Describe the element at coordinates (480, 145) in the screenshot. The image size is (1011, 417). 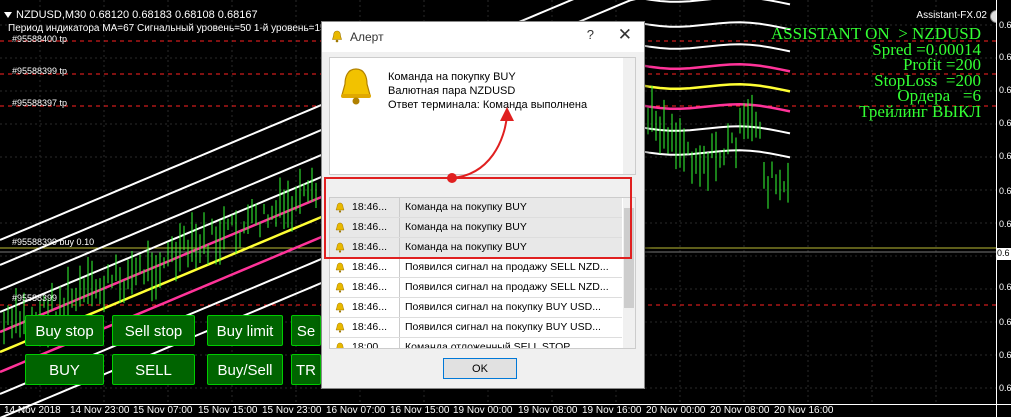
I see `annotation-arrow` at that location.